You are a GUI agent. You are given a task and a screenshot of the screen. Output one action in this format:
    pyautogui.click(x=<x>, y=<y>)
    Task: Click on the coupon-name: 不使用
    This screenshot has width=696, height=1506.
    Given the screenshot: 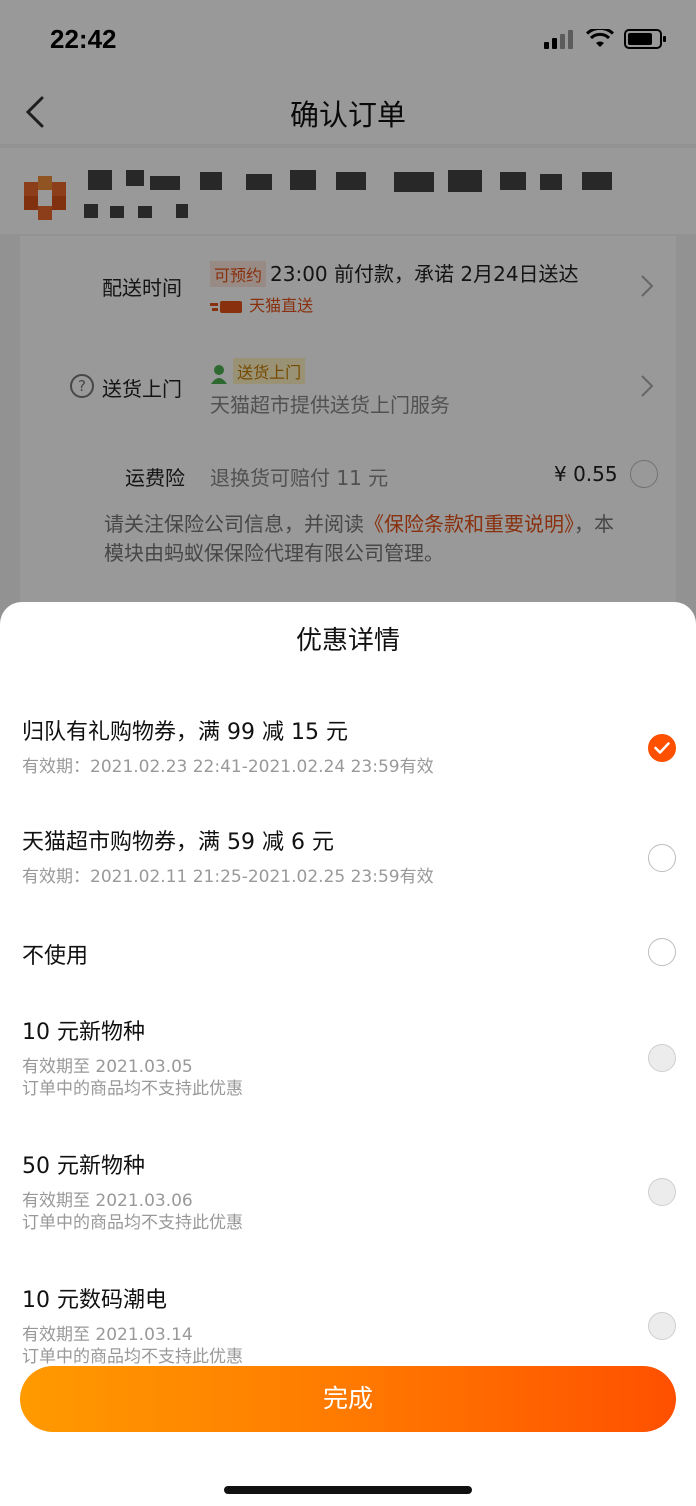 What is the action you would take?
    pyautogui.click(x=55, y=956)
    